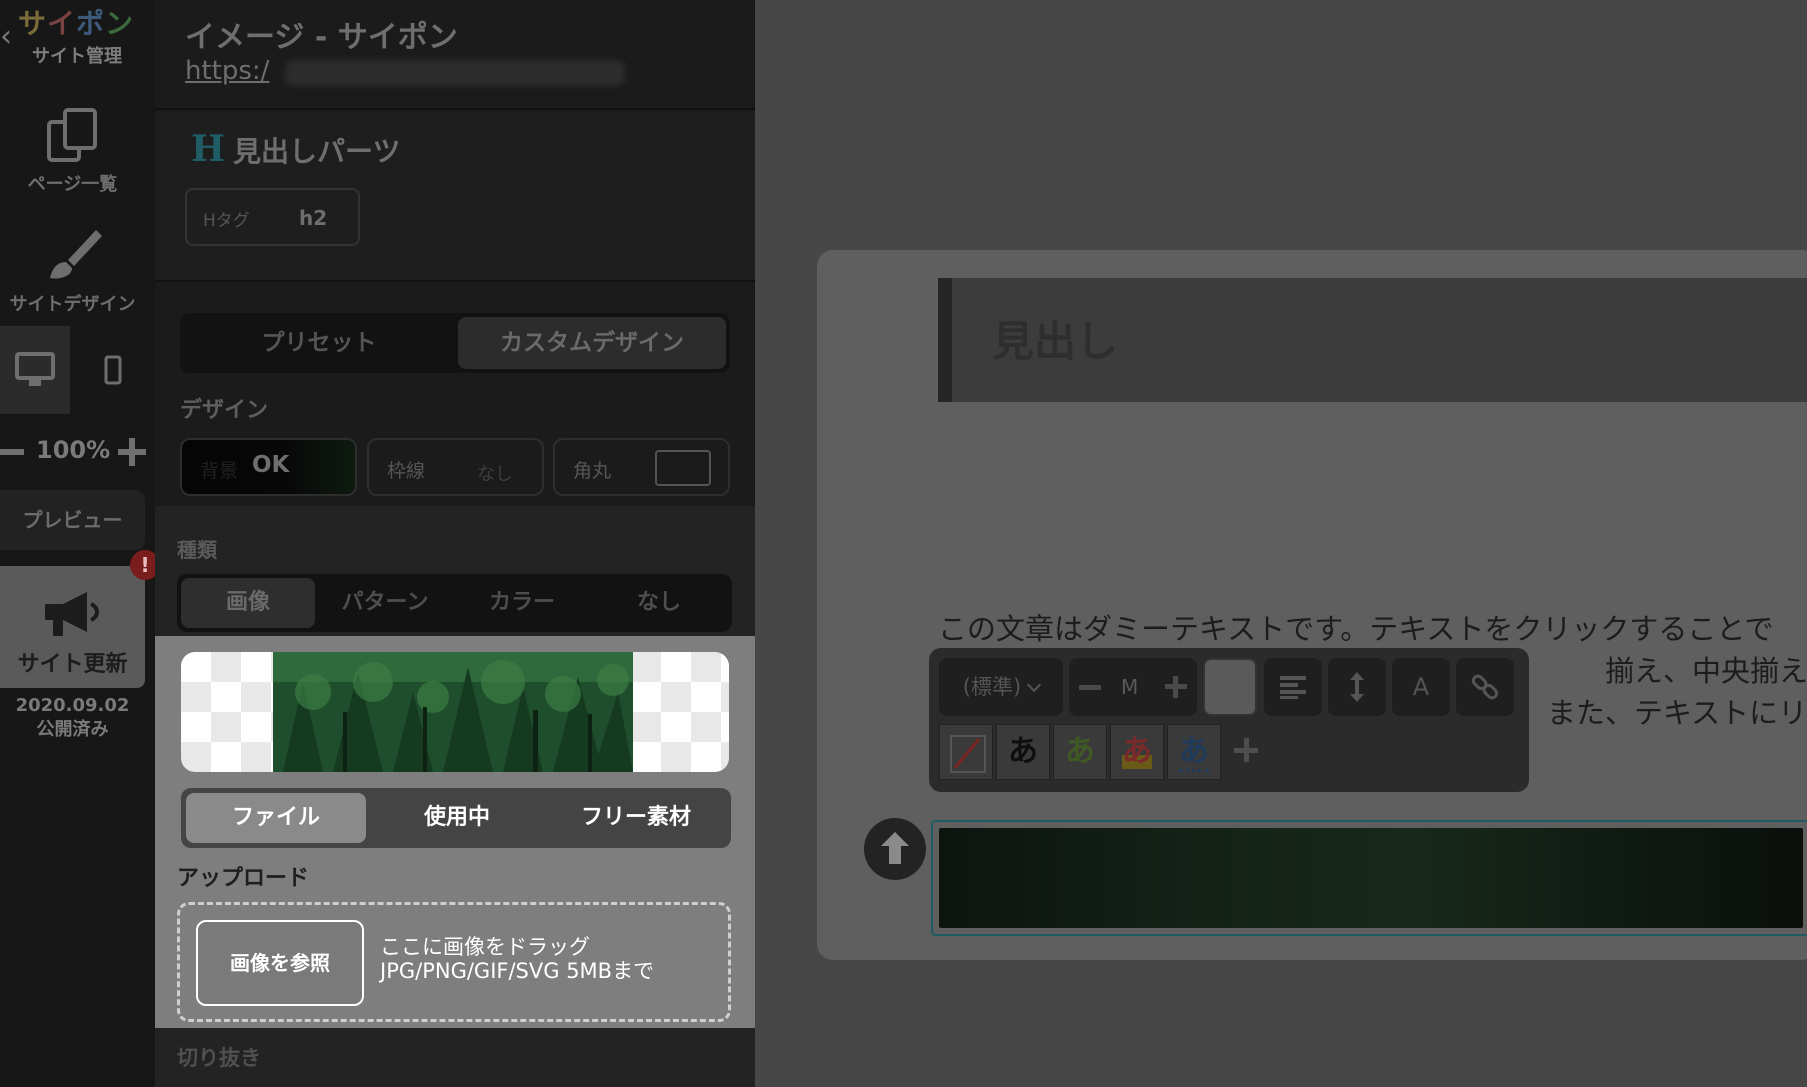 The image size is (1807, 1087). I want to click on radius-label: 角丸, so click(592, 471).